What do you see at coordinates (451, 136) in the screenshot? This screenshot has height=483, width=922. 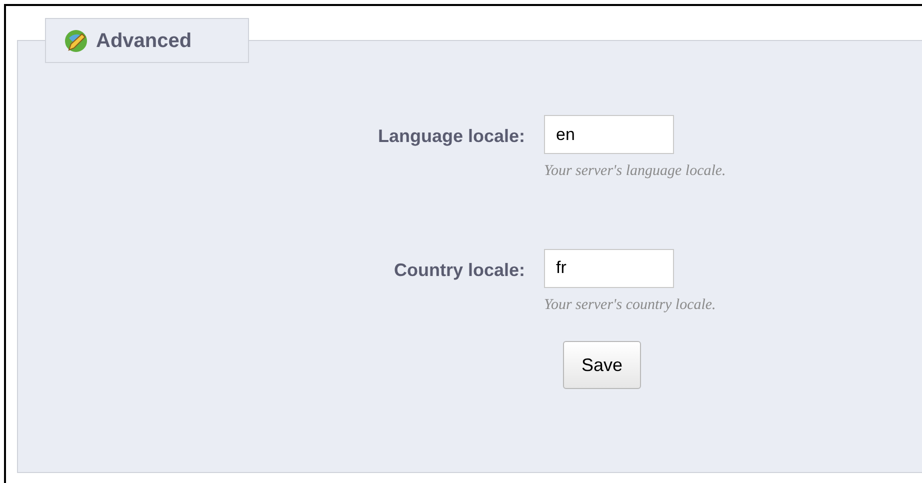 I see `field-label: Language locale:` at bounding box center [451, 136].